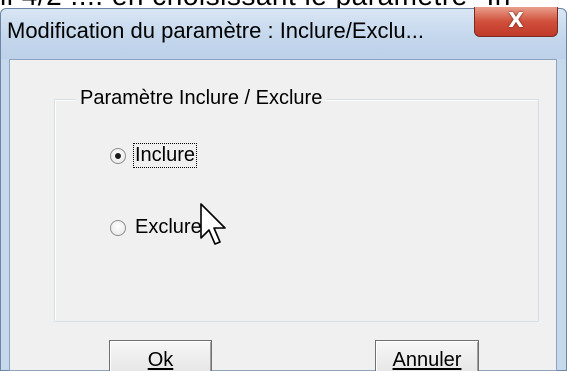 This screenshot has width=567, height=371. I want to click on radio-label-exclure: Exclure, so click(168, 227).